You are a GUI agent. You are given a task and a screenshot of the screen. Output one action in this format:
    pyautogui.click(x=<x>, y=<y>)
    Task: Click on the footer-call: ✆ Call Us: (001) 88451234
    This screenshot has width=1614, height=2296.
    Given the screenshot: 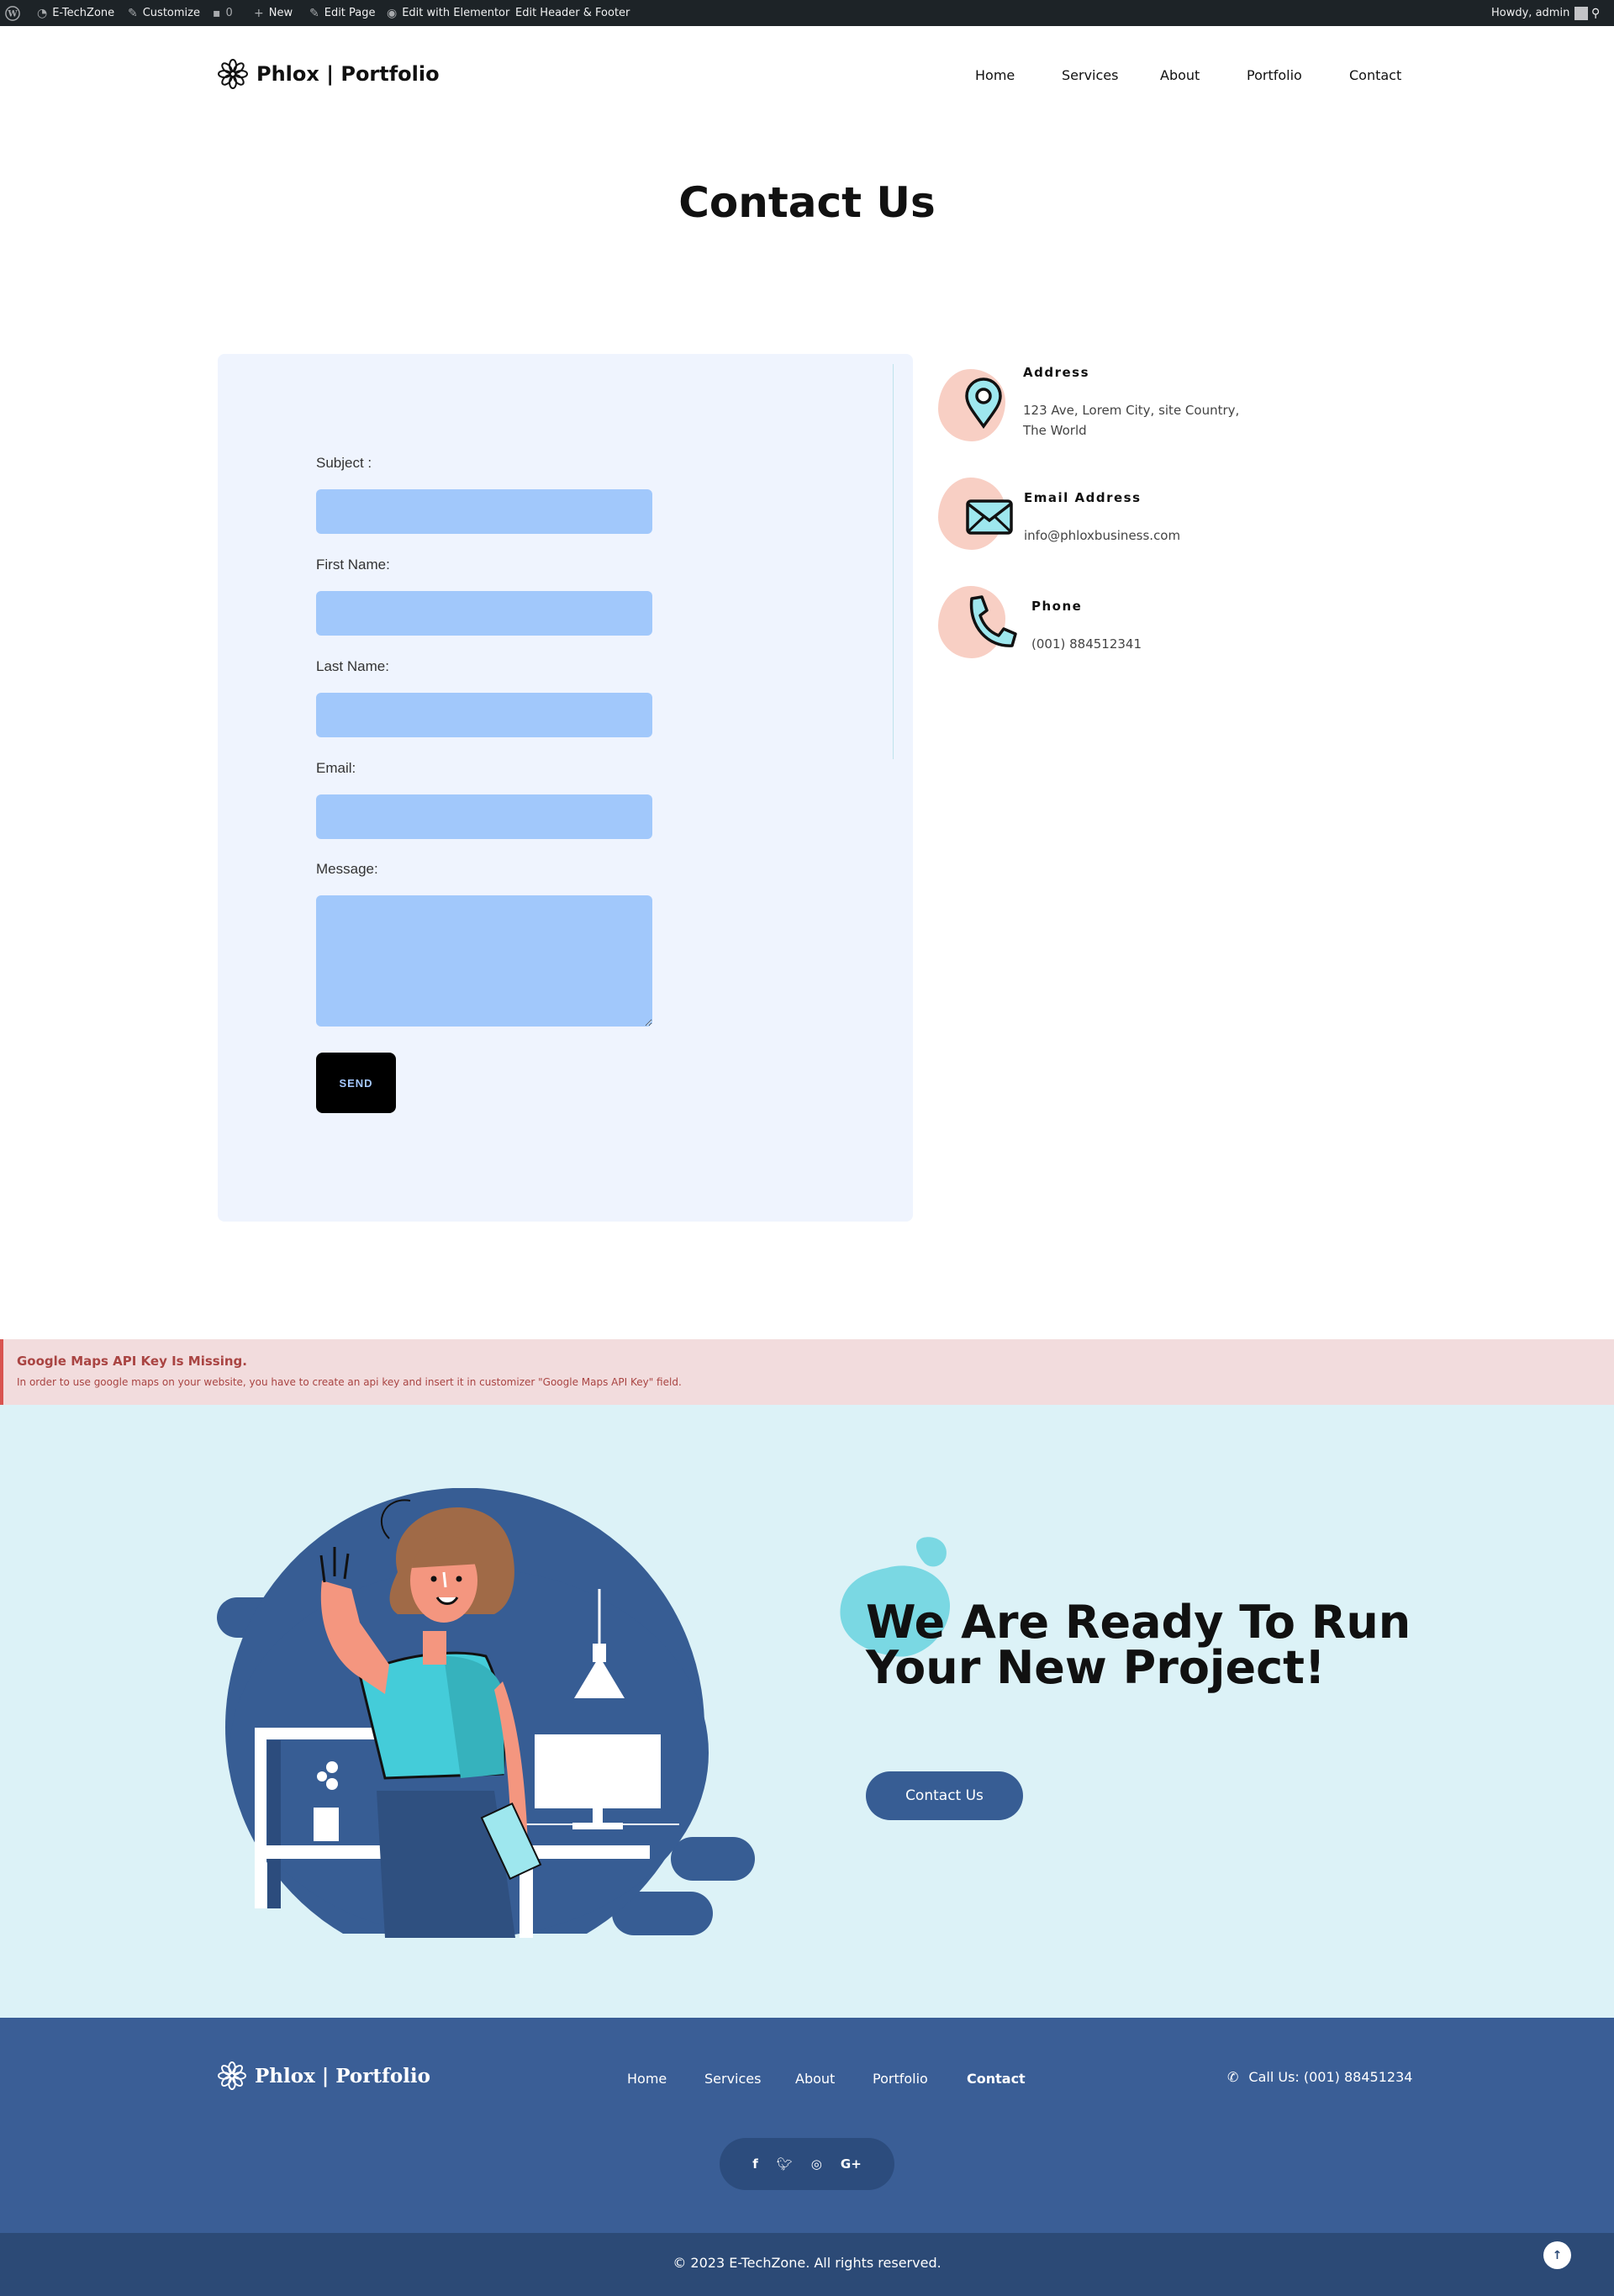 What is the action you would take?
    pyautogui.click(x=1319, y=2077)
    